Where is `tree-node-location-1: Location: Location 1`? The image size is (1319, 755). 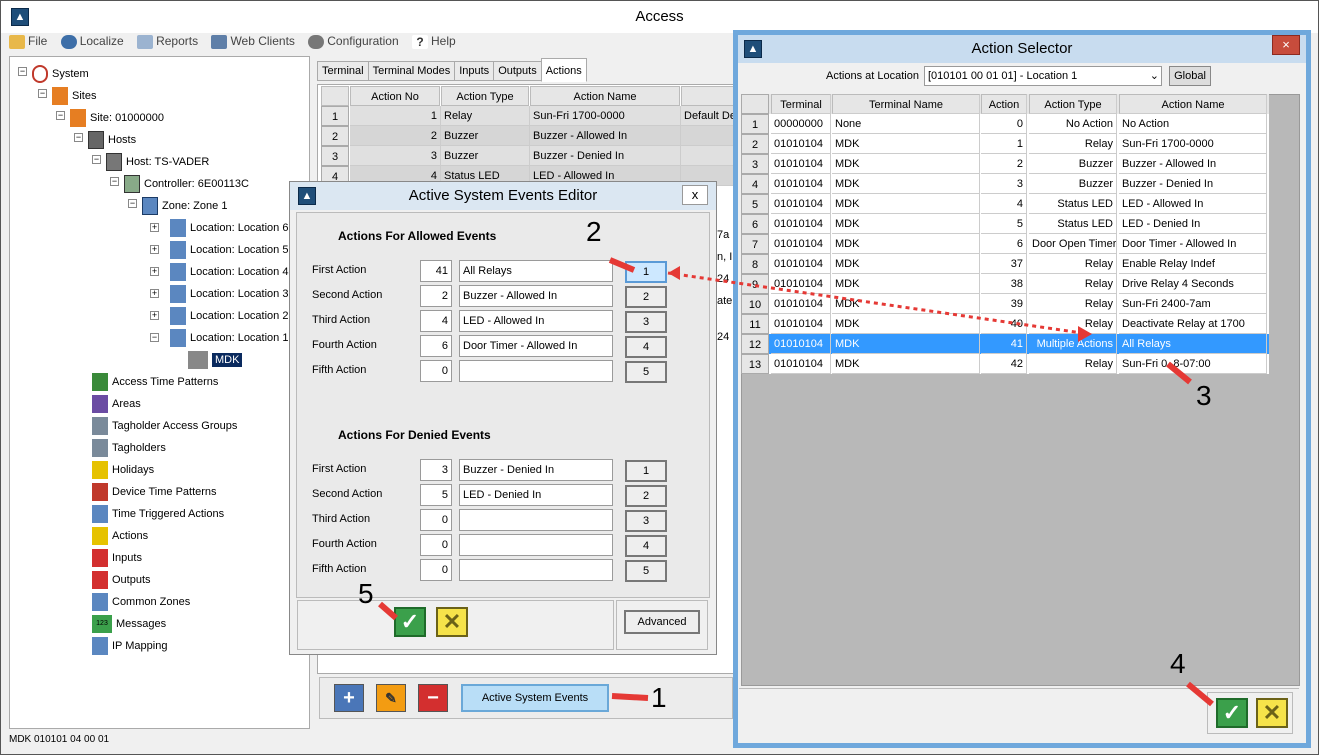
tree-node-location-1: Location: Location 1 is located at coordinates (229, 338).